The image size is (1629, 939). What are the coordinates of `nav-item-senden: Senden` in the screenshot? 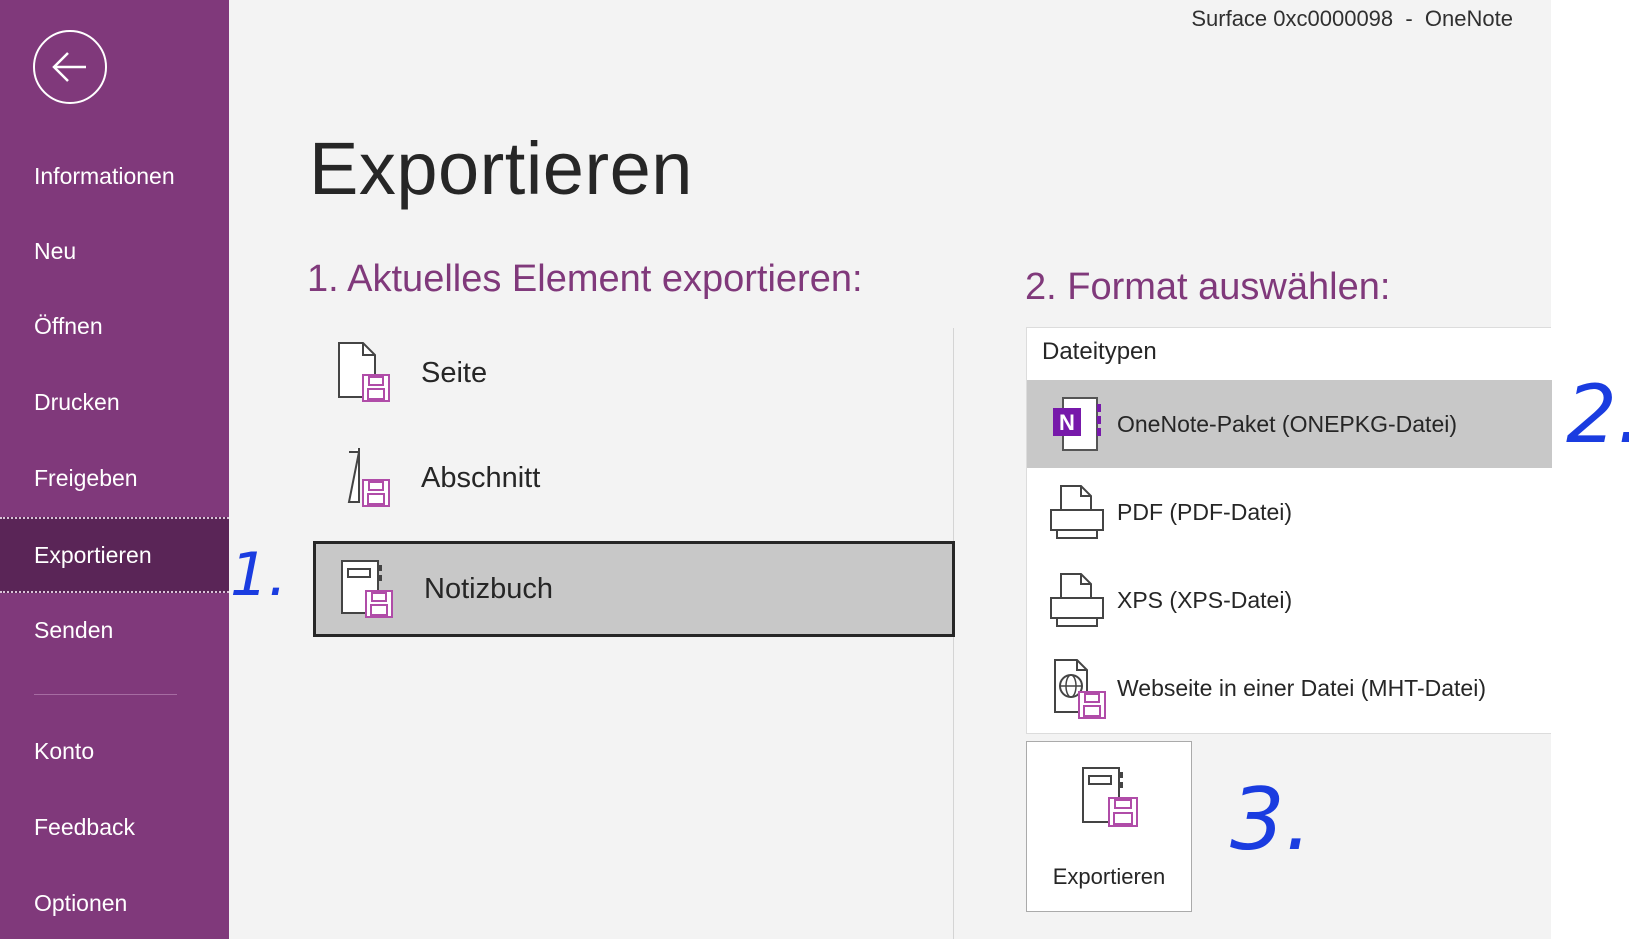 It's located at (114, 630).